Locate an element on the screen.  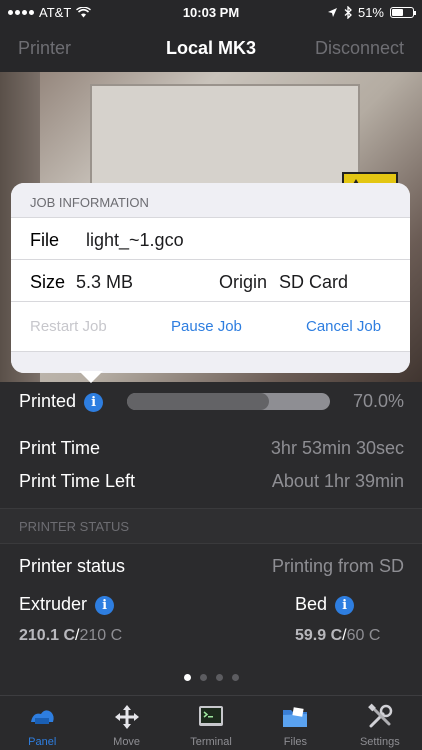
bed-actual-temp: 59.9 C is located at coordinates (319, 635).